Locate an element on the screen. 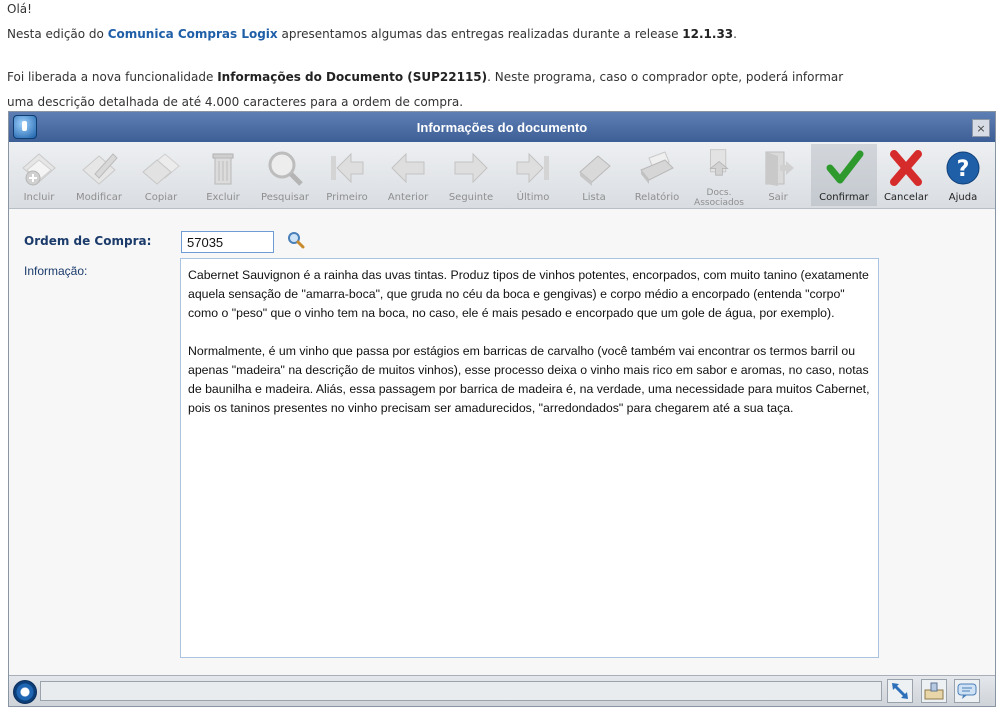  chat-bubble-icon is located at coordinates (967, 691).